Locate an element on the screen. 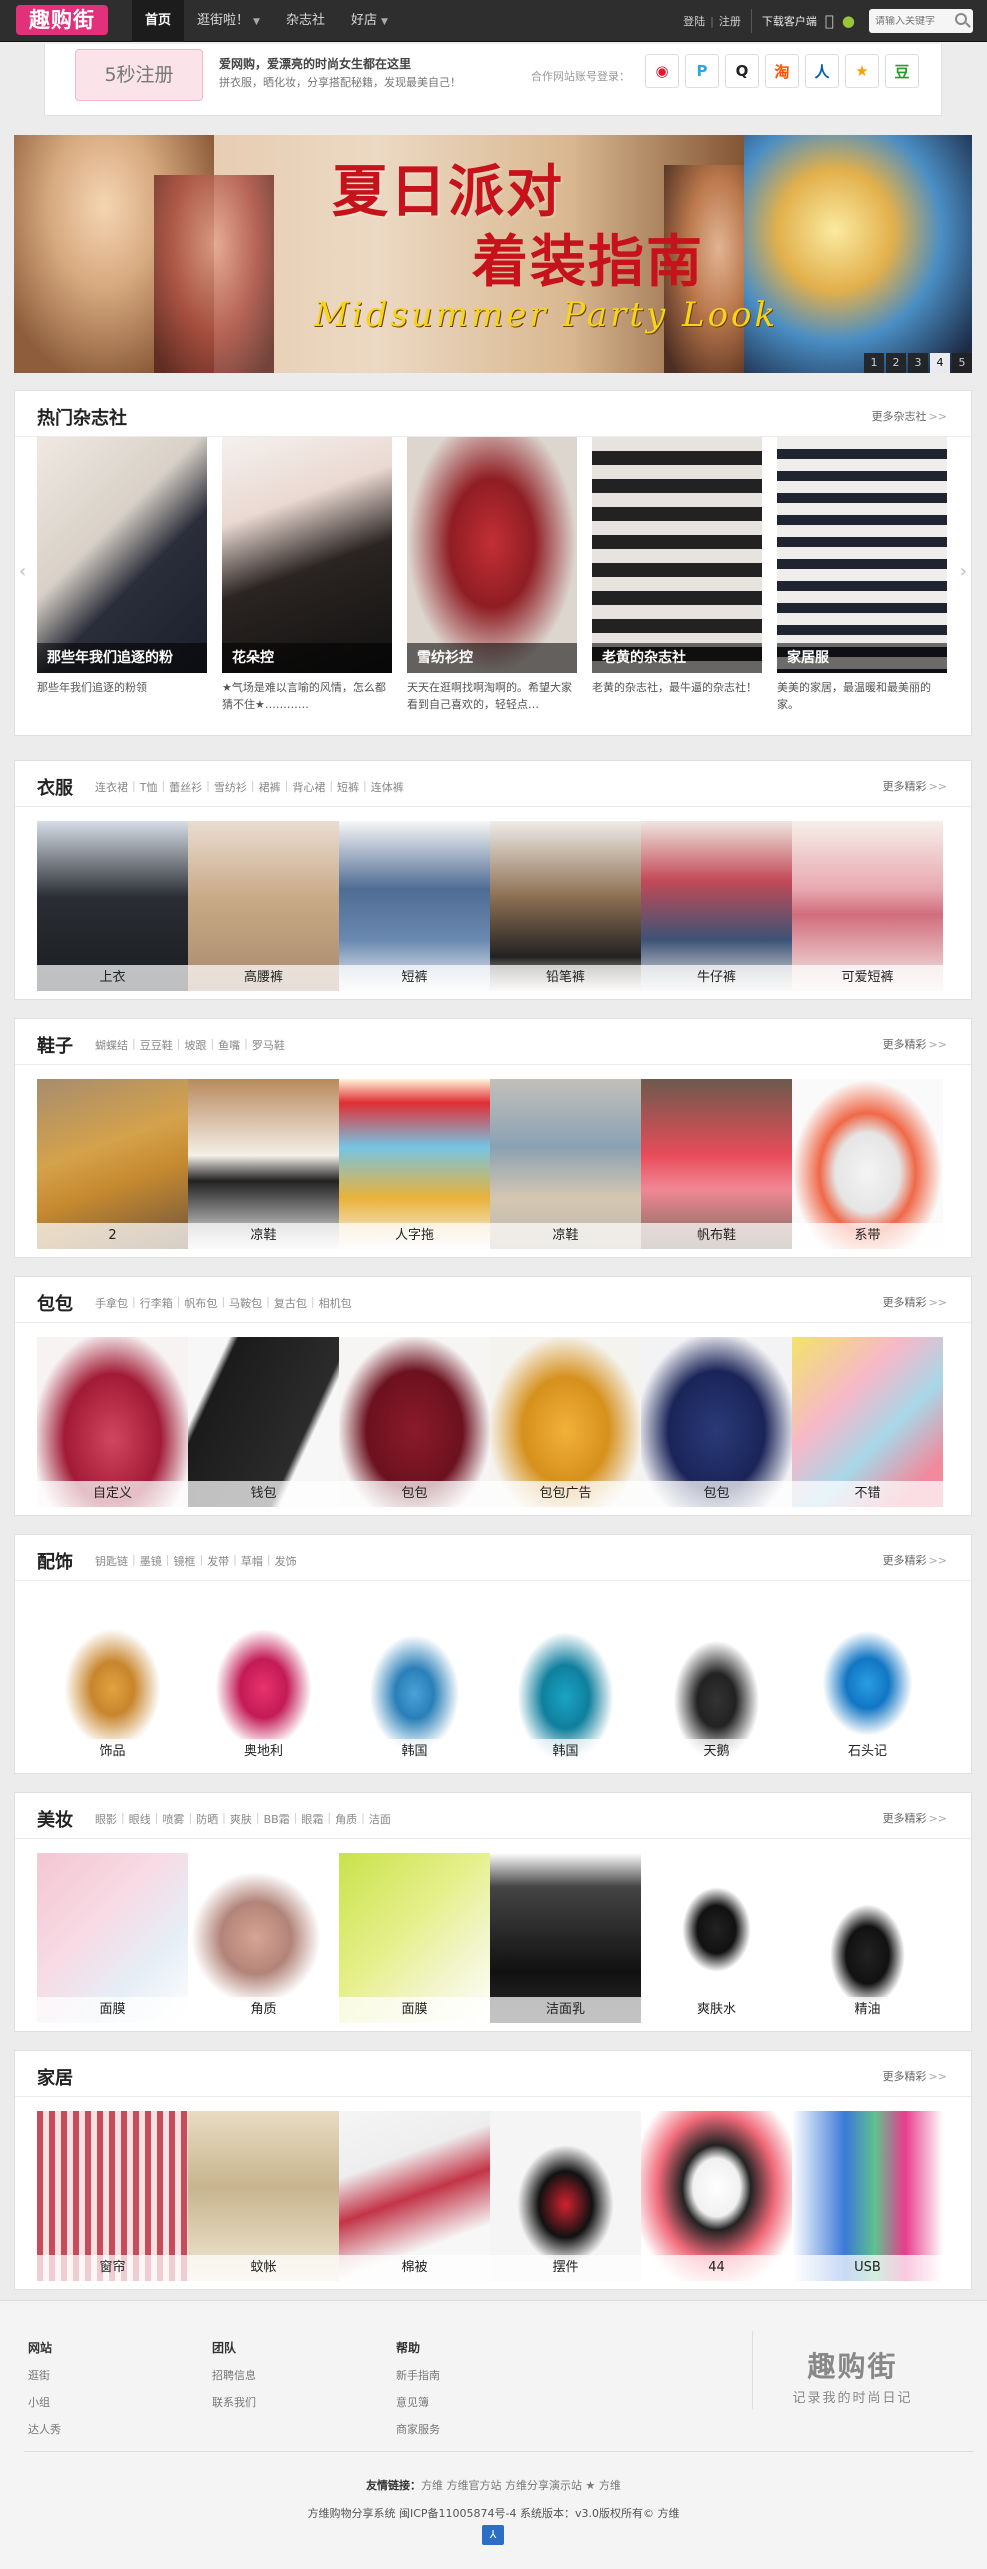 This screenshot has height=2569, width=987. product-tile: 包包广告 is located at coordinates (565, 1422).